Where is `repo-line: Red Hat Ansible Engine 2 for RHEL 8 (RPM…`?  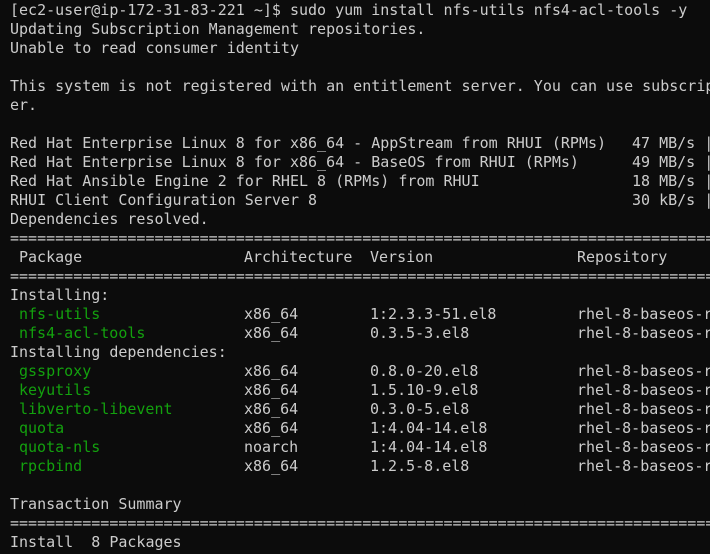
repo-line: Red Hat Ansible Engine 2 for RHEL 8 (RPM… is located at coordinates (355, 181).